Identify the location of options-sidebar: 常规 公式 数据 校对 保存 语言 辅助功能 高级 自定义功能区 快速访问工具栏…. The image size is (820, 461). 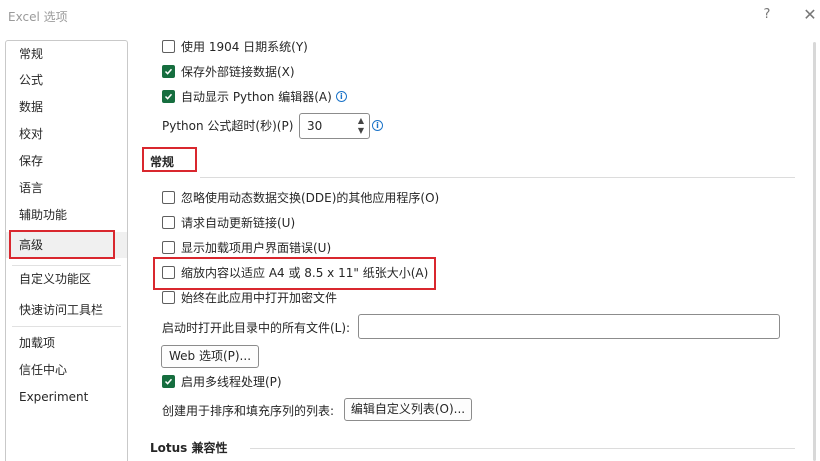
(66, 250).